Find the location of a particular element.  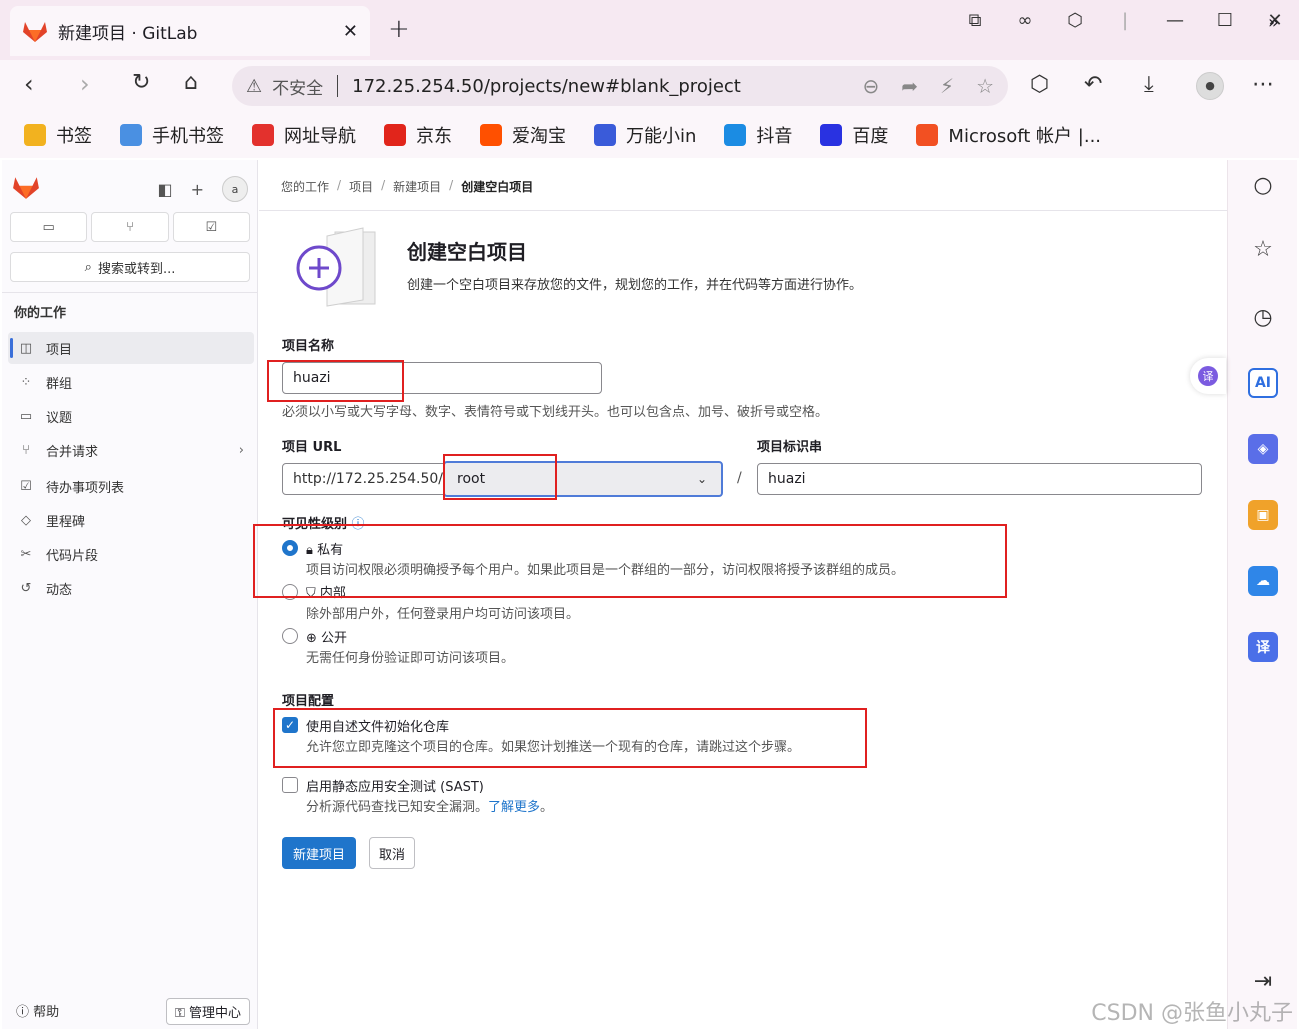

translate-icon: 译 is located at coordinates (1263, 647).